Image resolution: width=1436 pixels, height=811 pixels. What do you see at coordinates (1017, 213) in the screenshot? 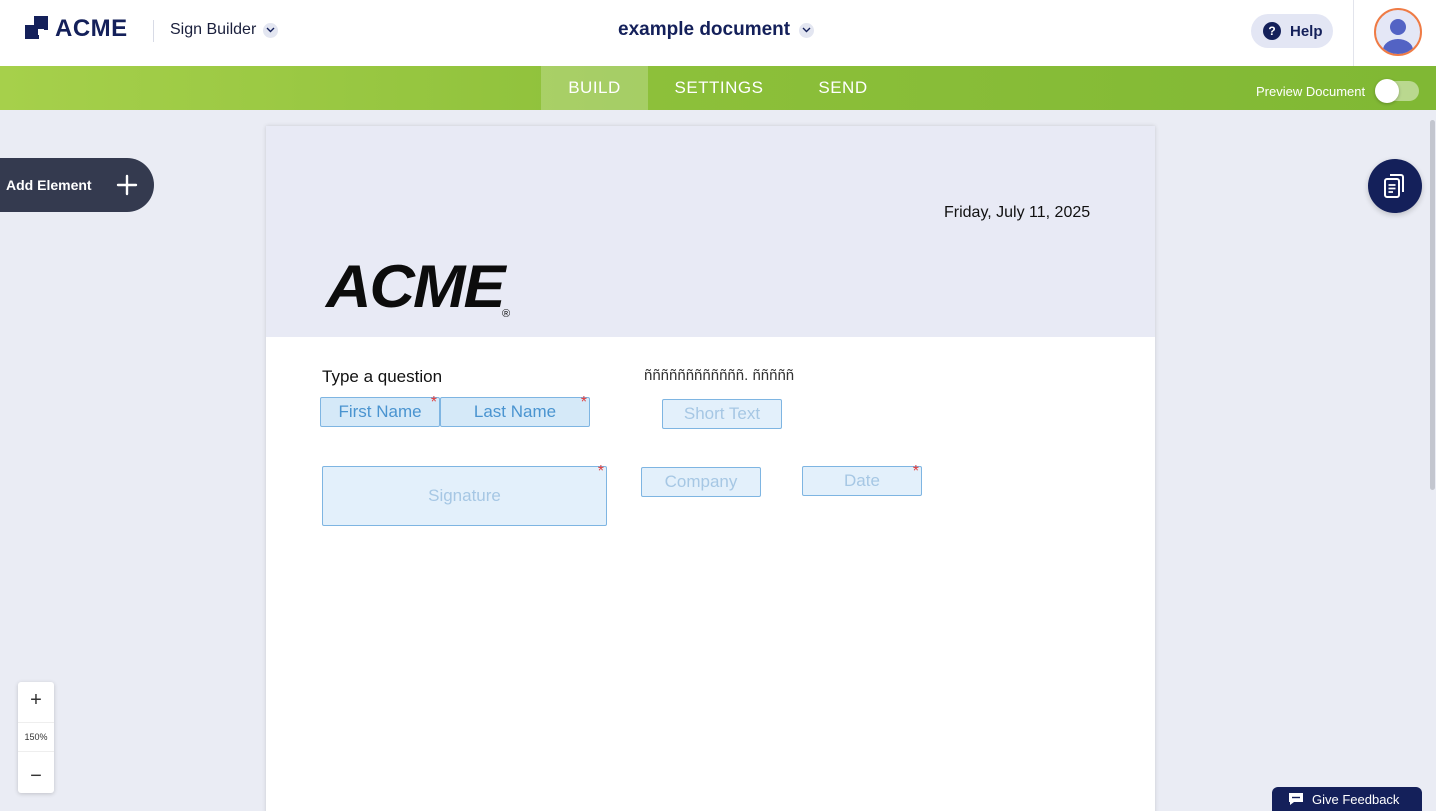
I see `document-date: Friday, July 11, 2025` at bounding box center [1017, 213].